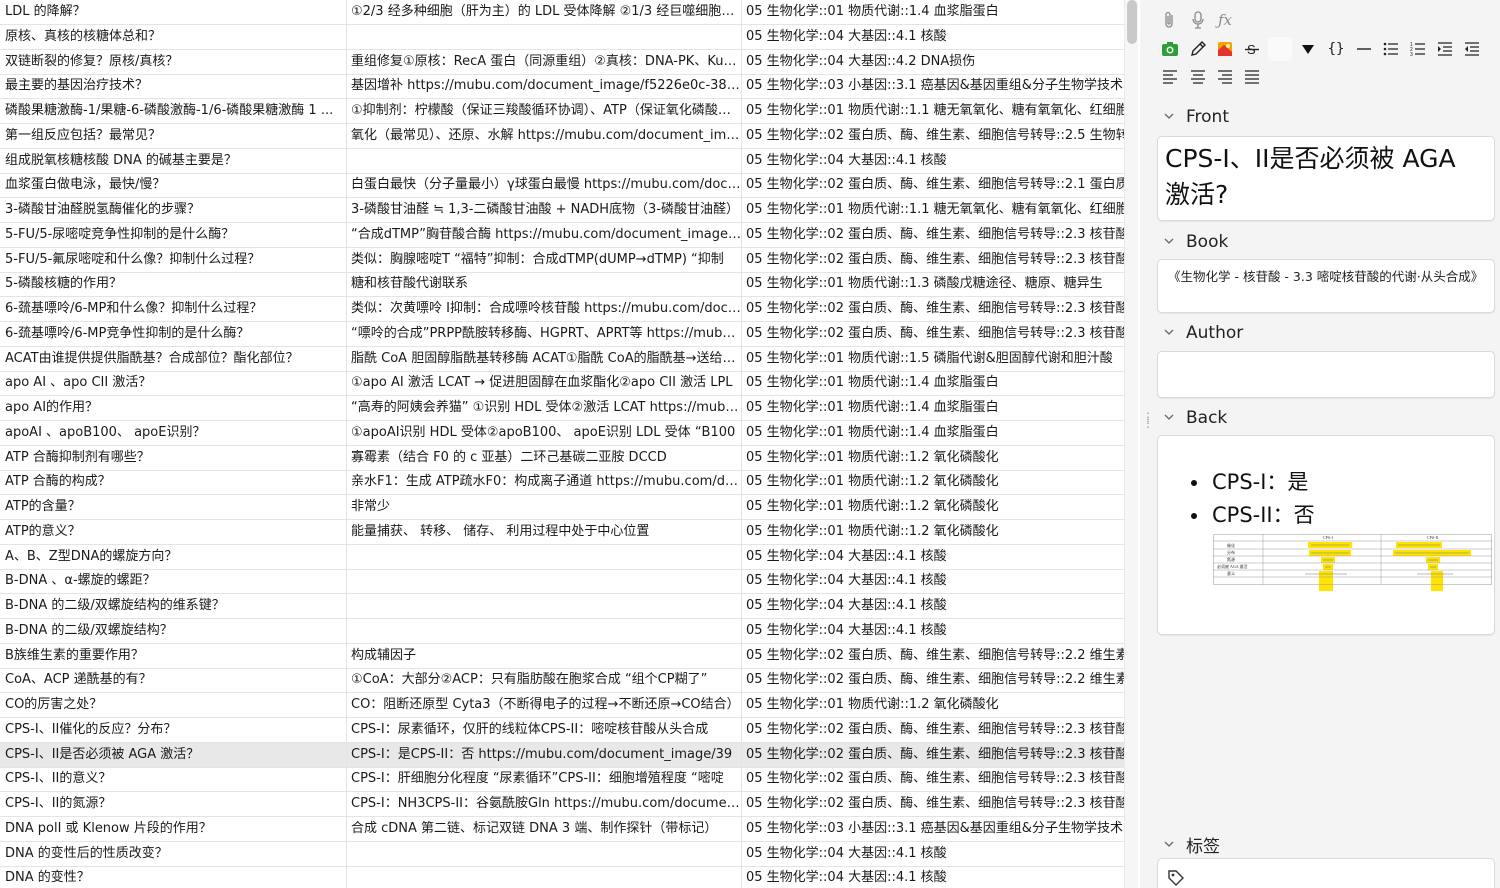 The width and height of the screenshot is (1500, 888). I want to click on sort-field-cell: 原核、真核的核糖体总和？, so click(173, 36).